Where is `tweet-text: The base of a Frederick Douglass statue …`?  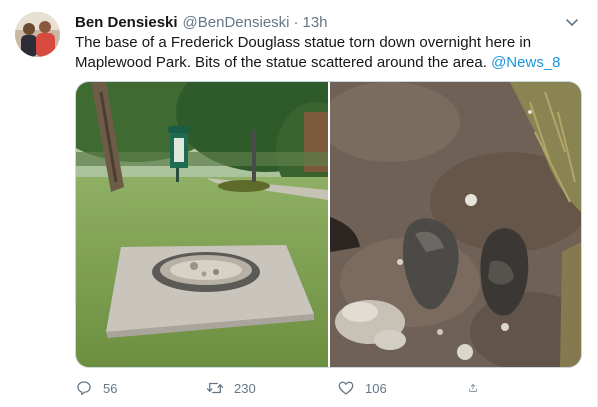
tweet-text: The base of a Frederick Douglass statue … is located at coordinates (325, 53).